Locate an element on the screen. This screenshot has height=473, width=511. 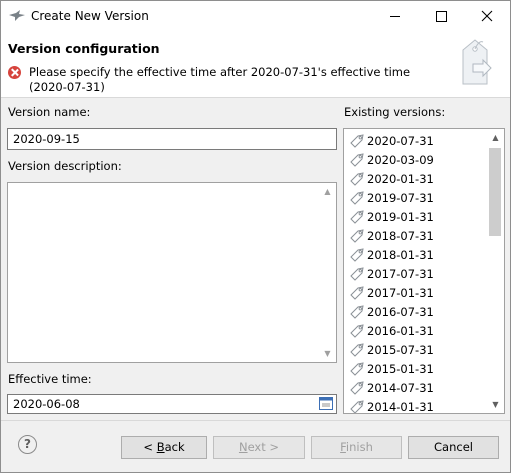
error-icon is located at coordinates (14, 72).